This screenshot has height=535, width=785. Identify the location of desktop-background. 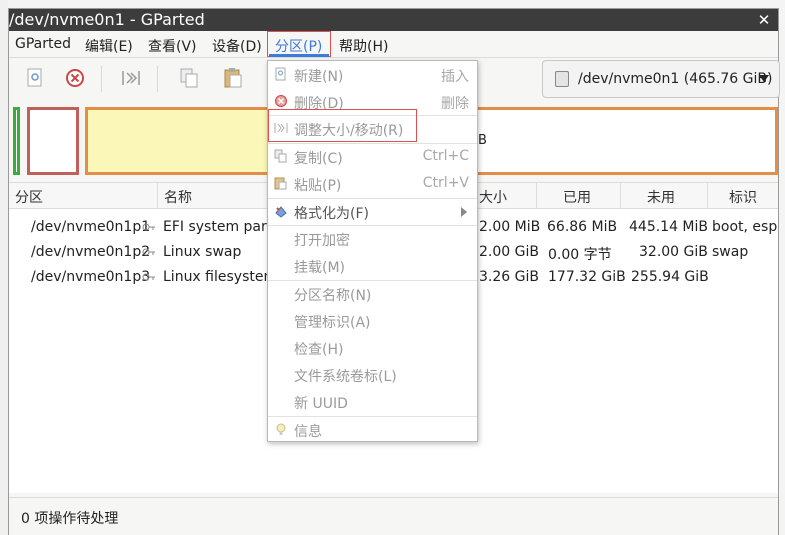
(4, 267).